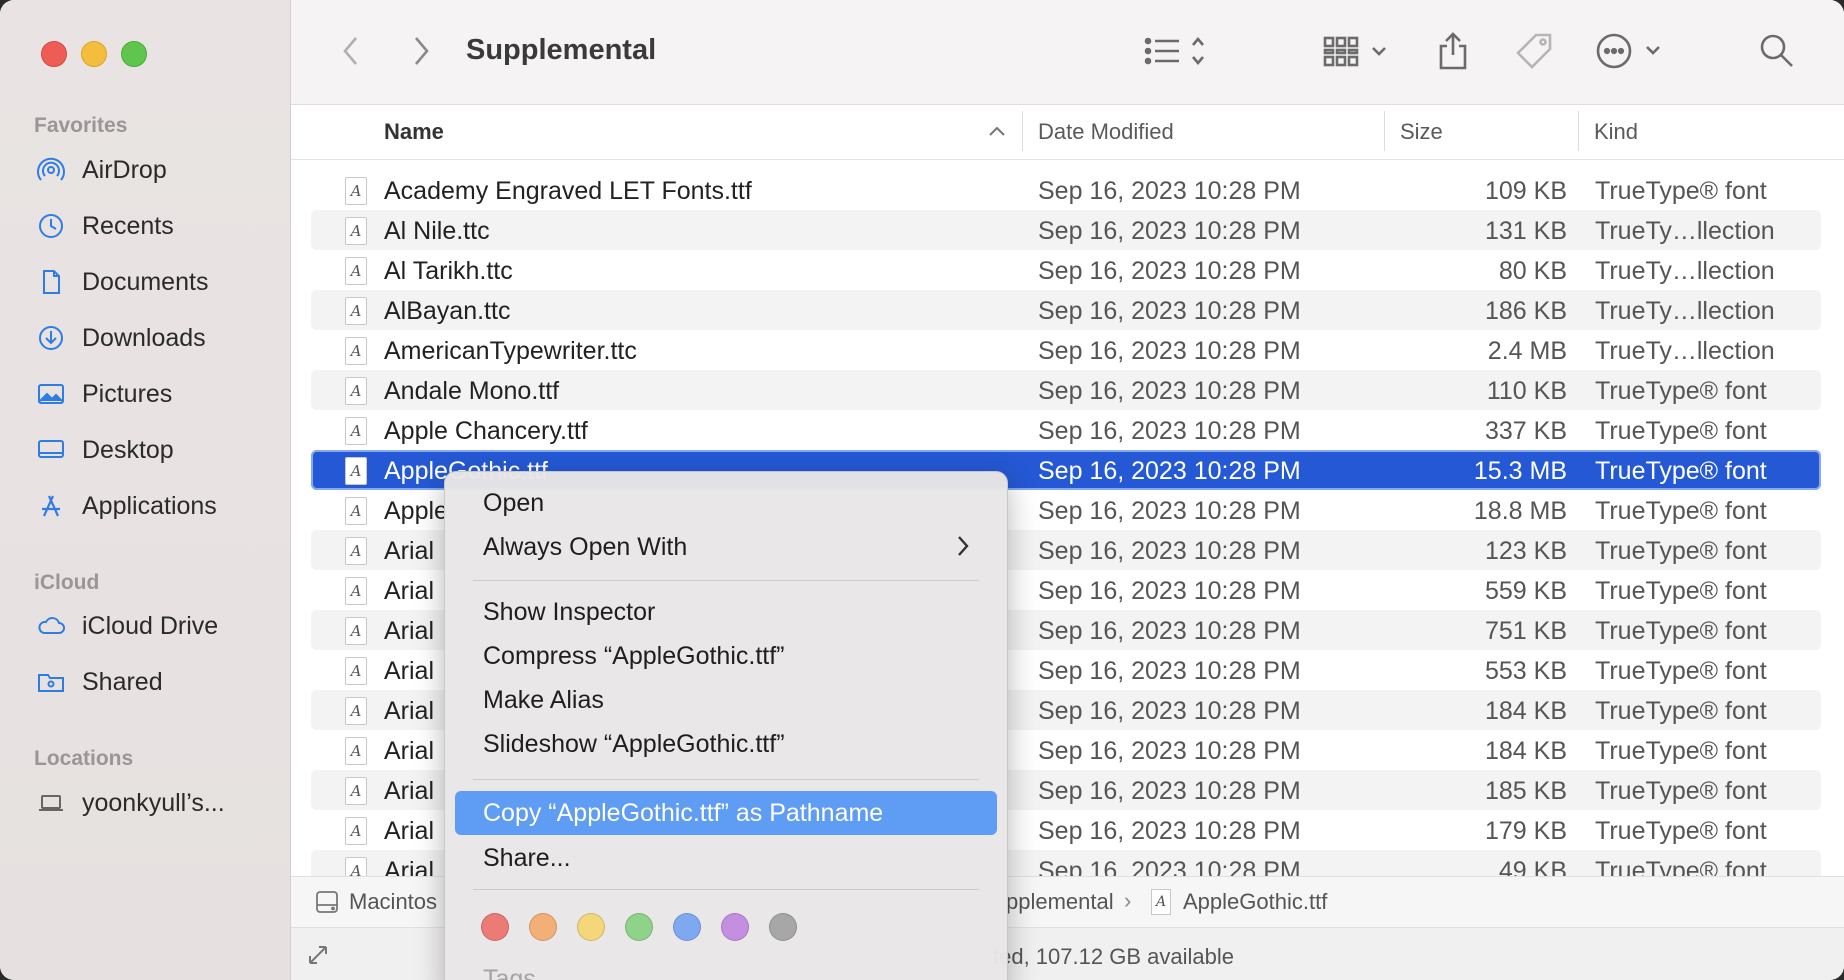 The width and height of the screenshot is (1844, 980). Describe the element at coordinates (51, 450) in the screenshot. I see `desktop-icon` at that location.